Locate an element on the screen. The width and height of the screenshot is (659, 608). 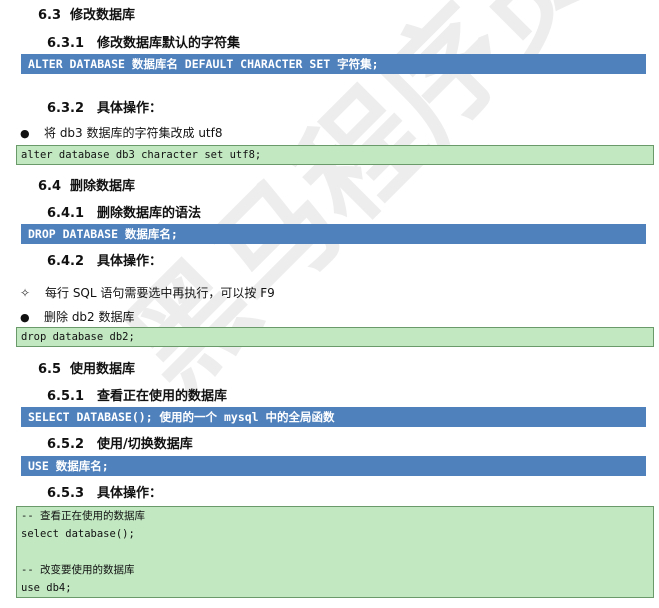
code-block-drop: drop database db2; is located at coordinates (335, 337).